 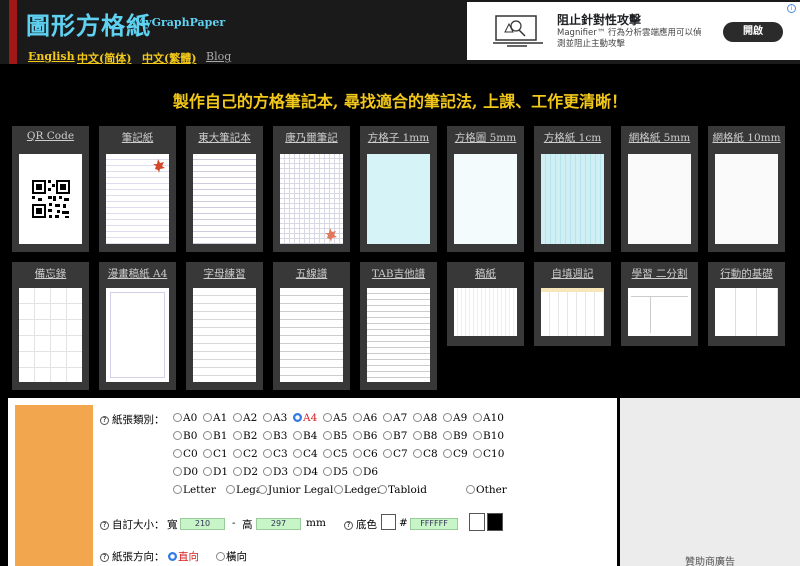 I want to click on paper-card-label: 稿紙, so click(x=485, y=273).